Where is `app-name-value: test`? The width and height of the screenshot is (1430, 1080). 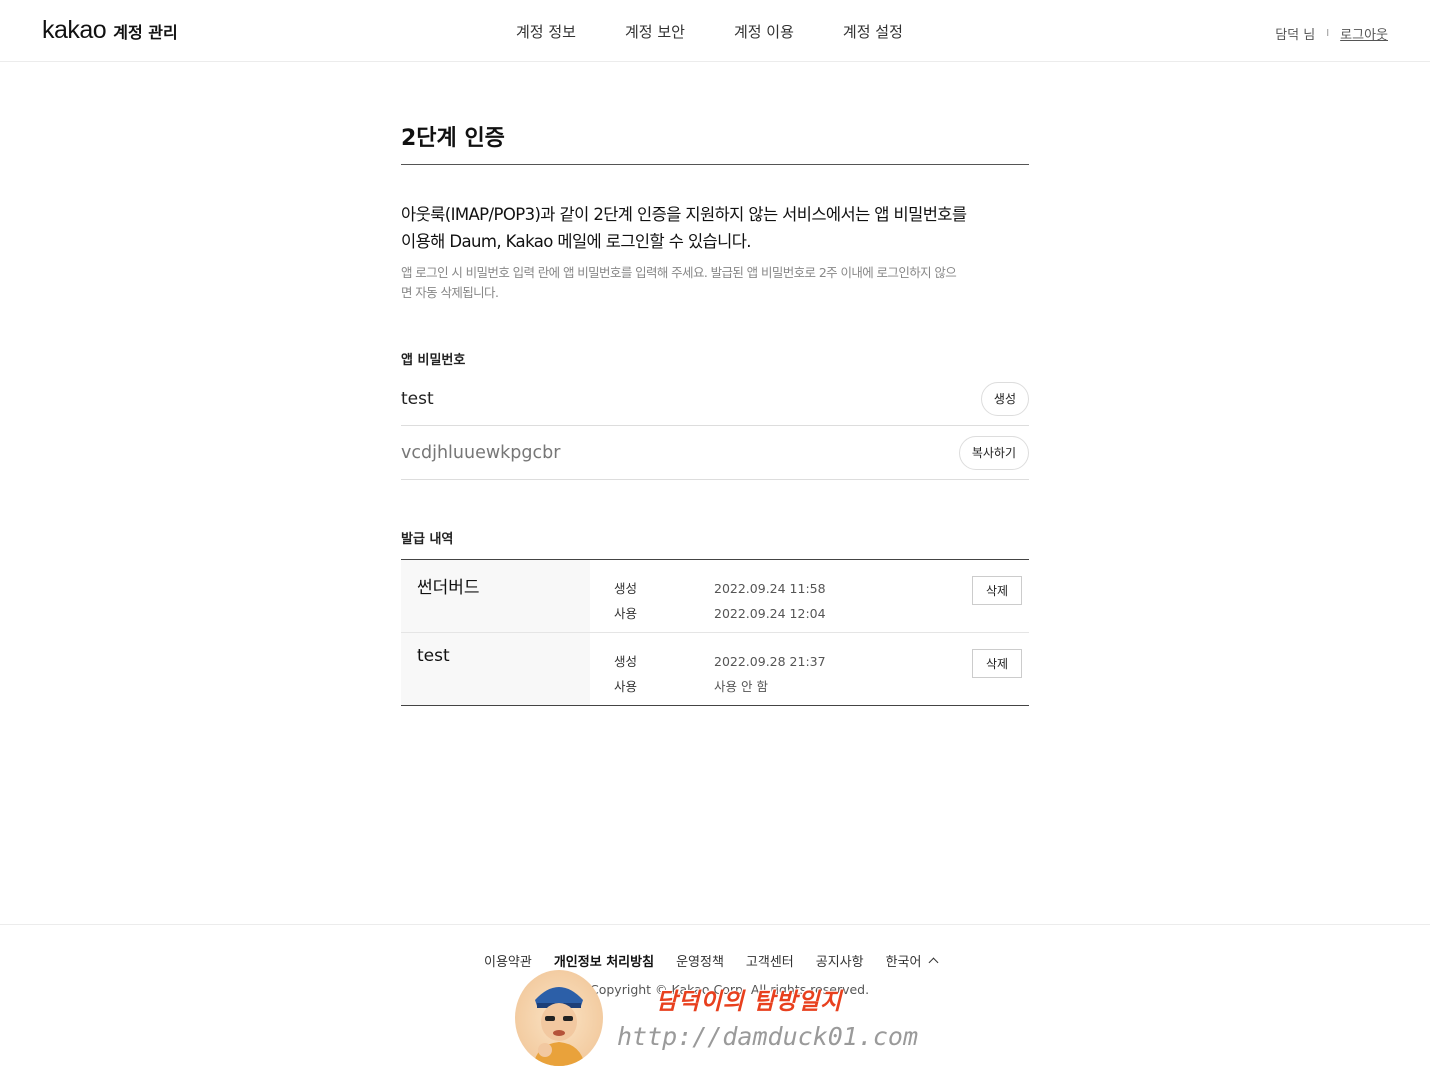
app-name-value: test is located at coordinates (417, 399).